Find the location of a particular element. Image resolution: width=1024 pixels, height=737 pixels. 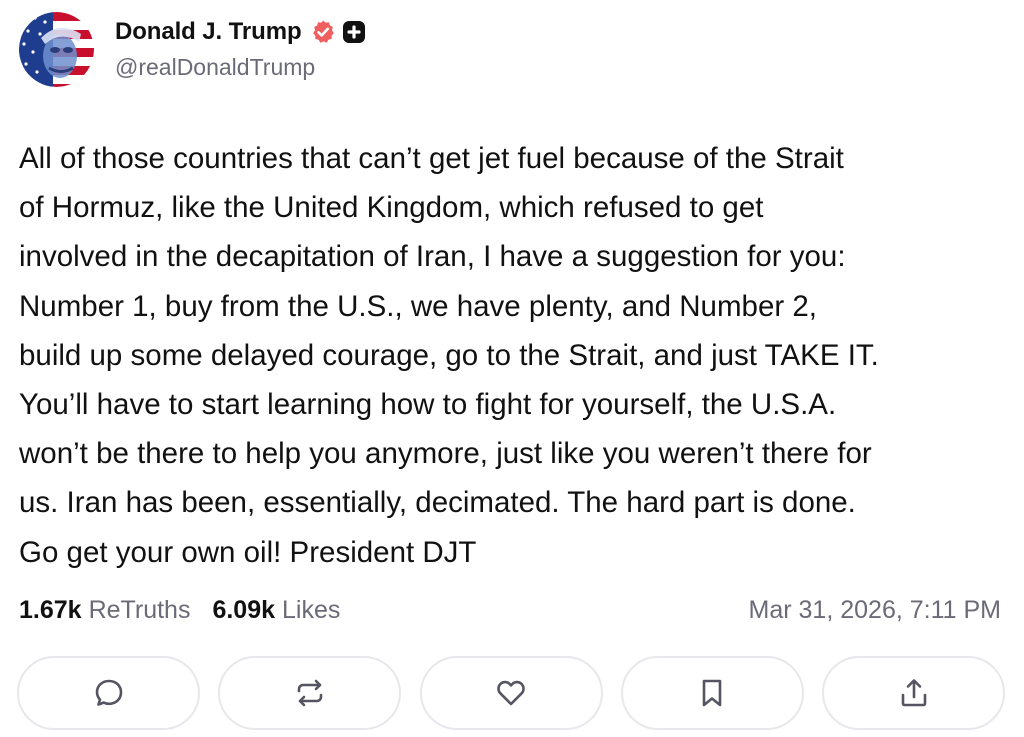

reply-button is located at coordinates (108, 693).